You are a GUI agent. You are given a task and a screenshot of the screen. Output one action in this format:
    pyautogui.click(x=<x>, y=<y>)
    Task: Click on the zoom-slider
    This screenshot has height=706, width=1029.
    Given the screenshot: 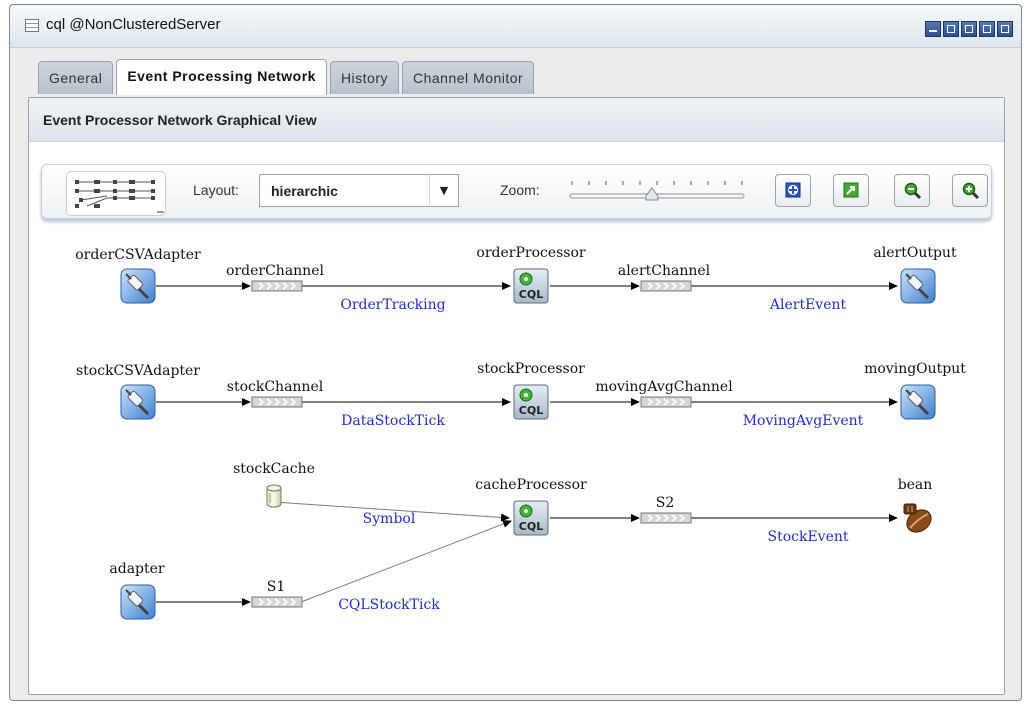 What is the action you would take?
    pyautogui.click(x=656, y=189)
    